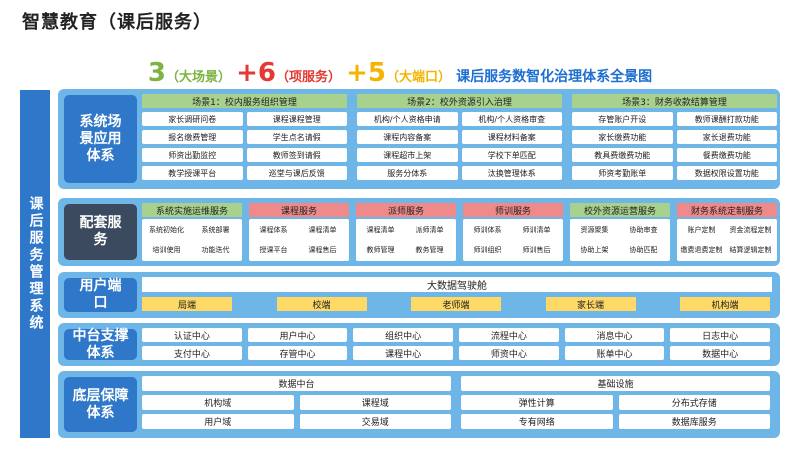 This screenshot has height=451, width=800. Describe the element at coordinates (537, 402) in the screenshot. I see `infrastructure-item: 弹性计算` at that location.